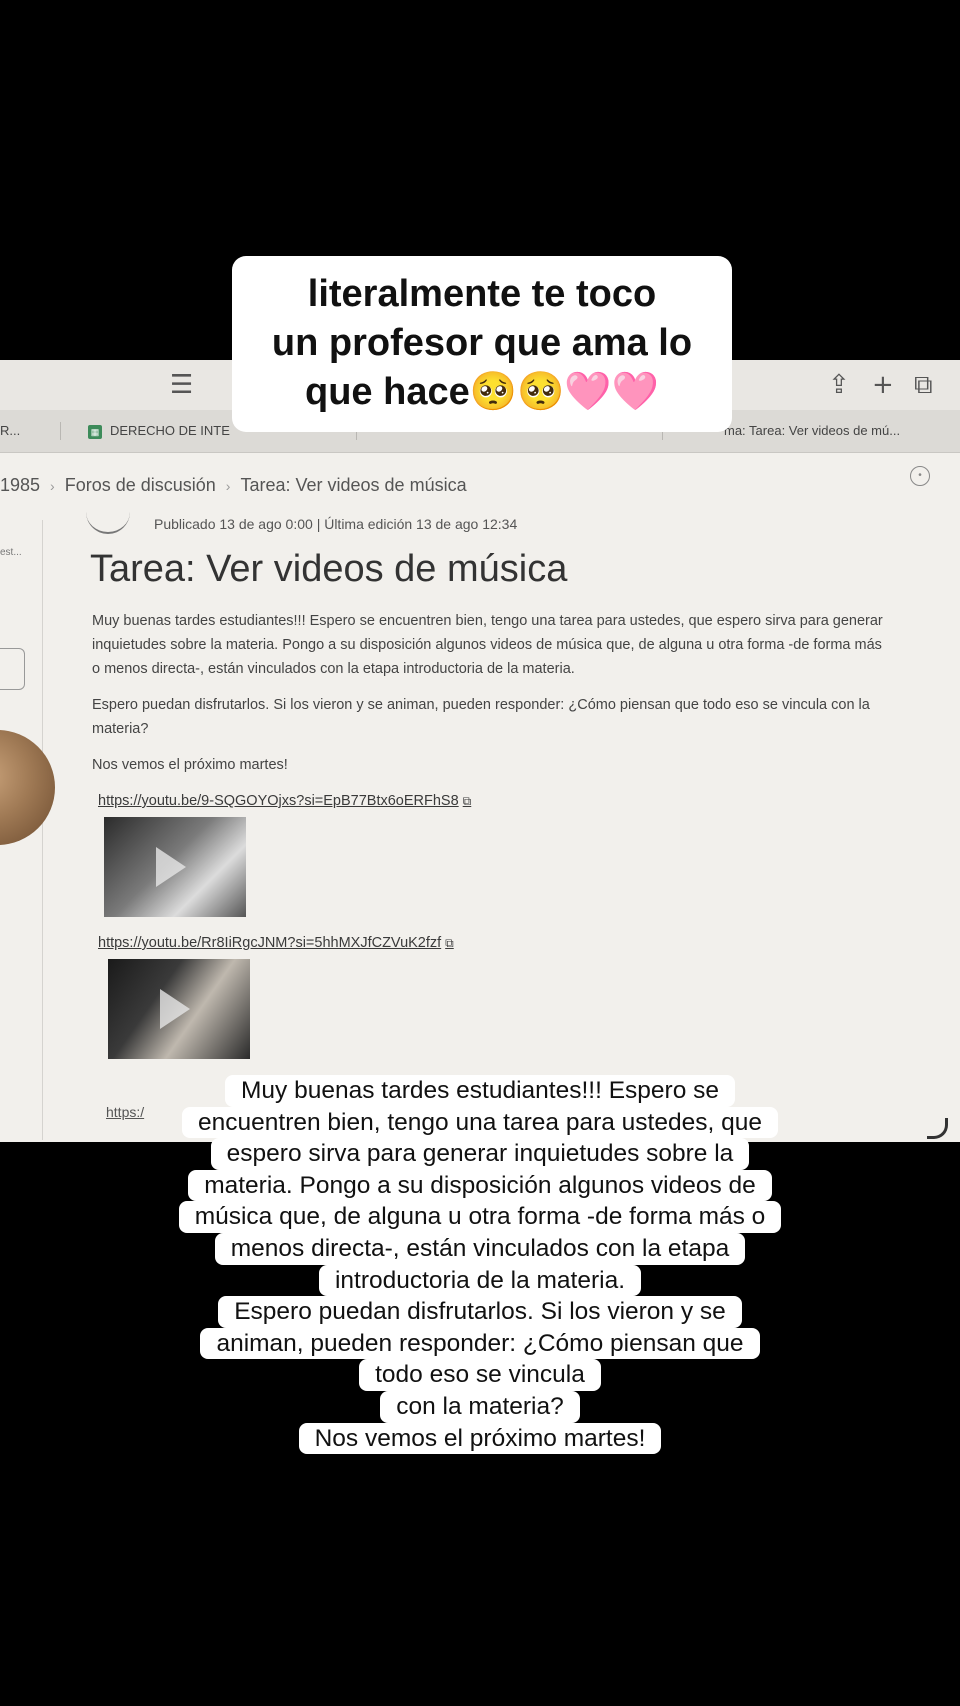 This screenshot has height=1706, width=960. What do you see at coordinates (480, 1406) in the screenshot?
I see `caption-line: con la materia?` at bounding box center [480, 1406].